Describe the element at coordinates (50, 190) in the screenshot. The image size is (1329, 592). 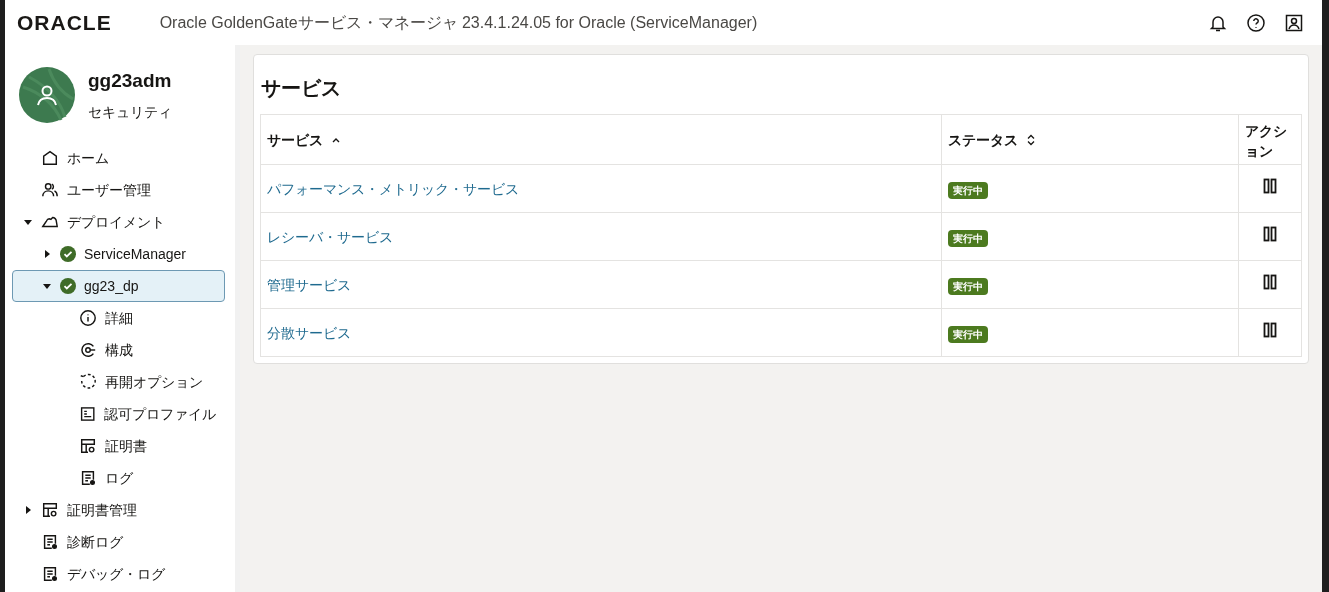
I see `users-icon` at that location.